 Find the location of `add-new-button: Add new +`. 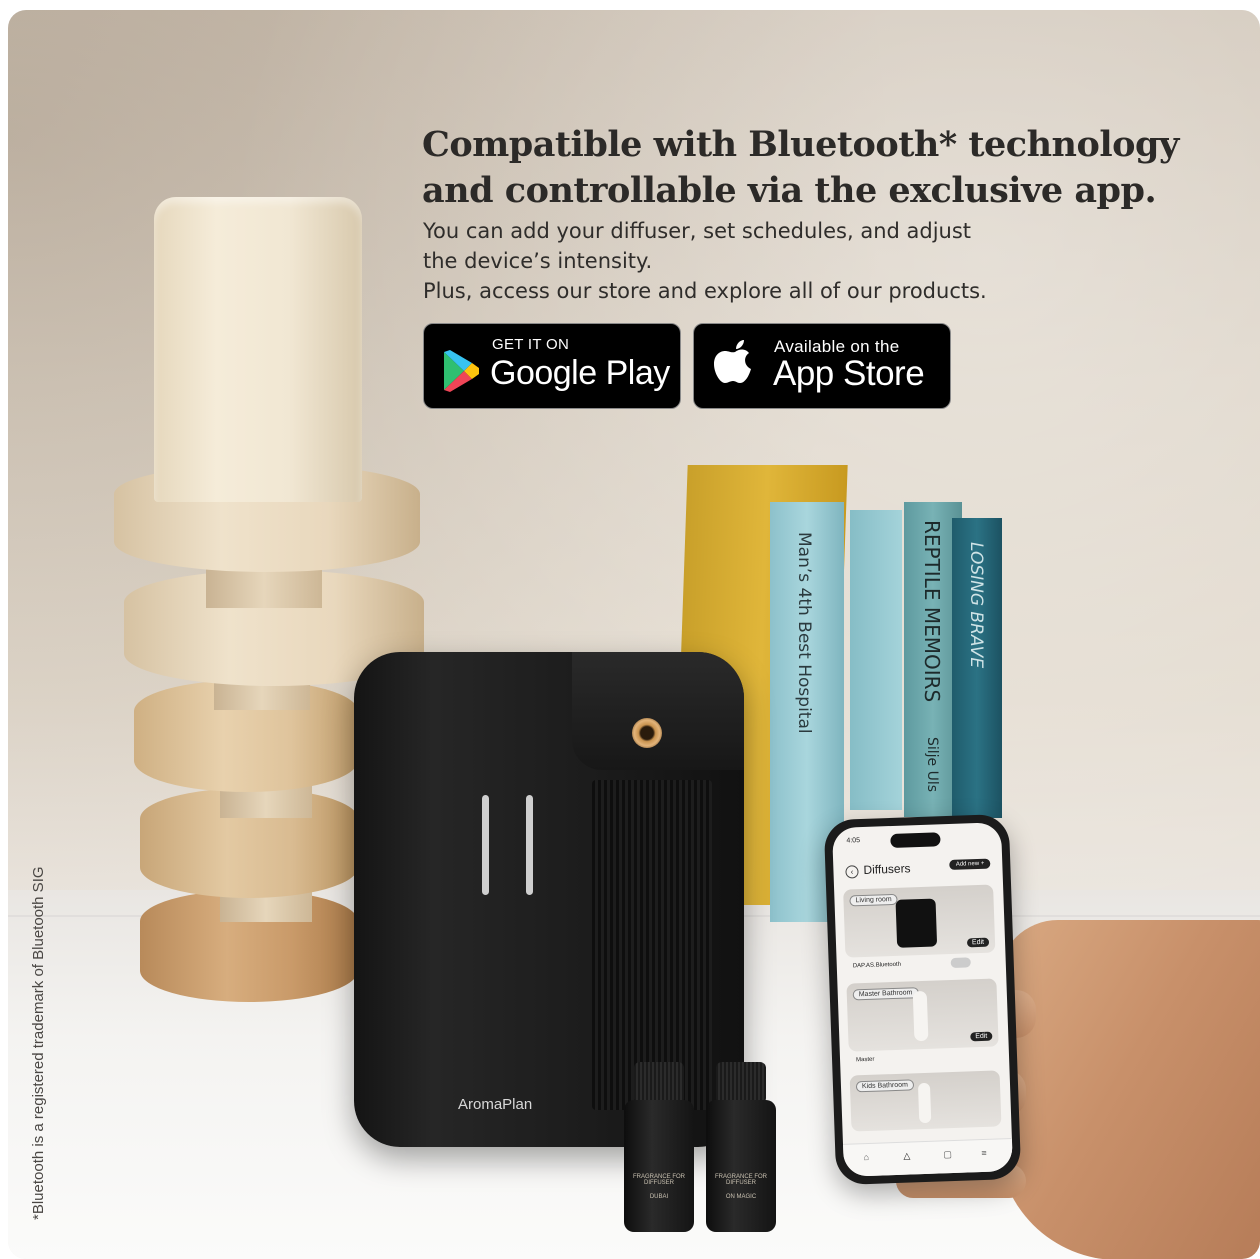

add-new-button: Add new + is located at coordinates (970, 864).